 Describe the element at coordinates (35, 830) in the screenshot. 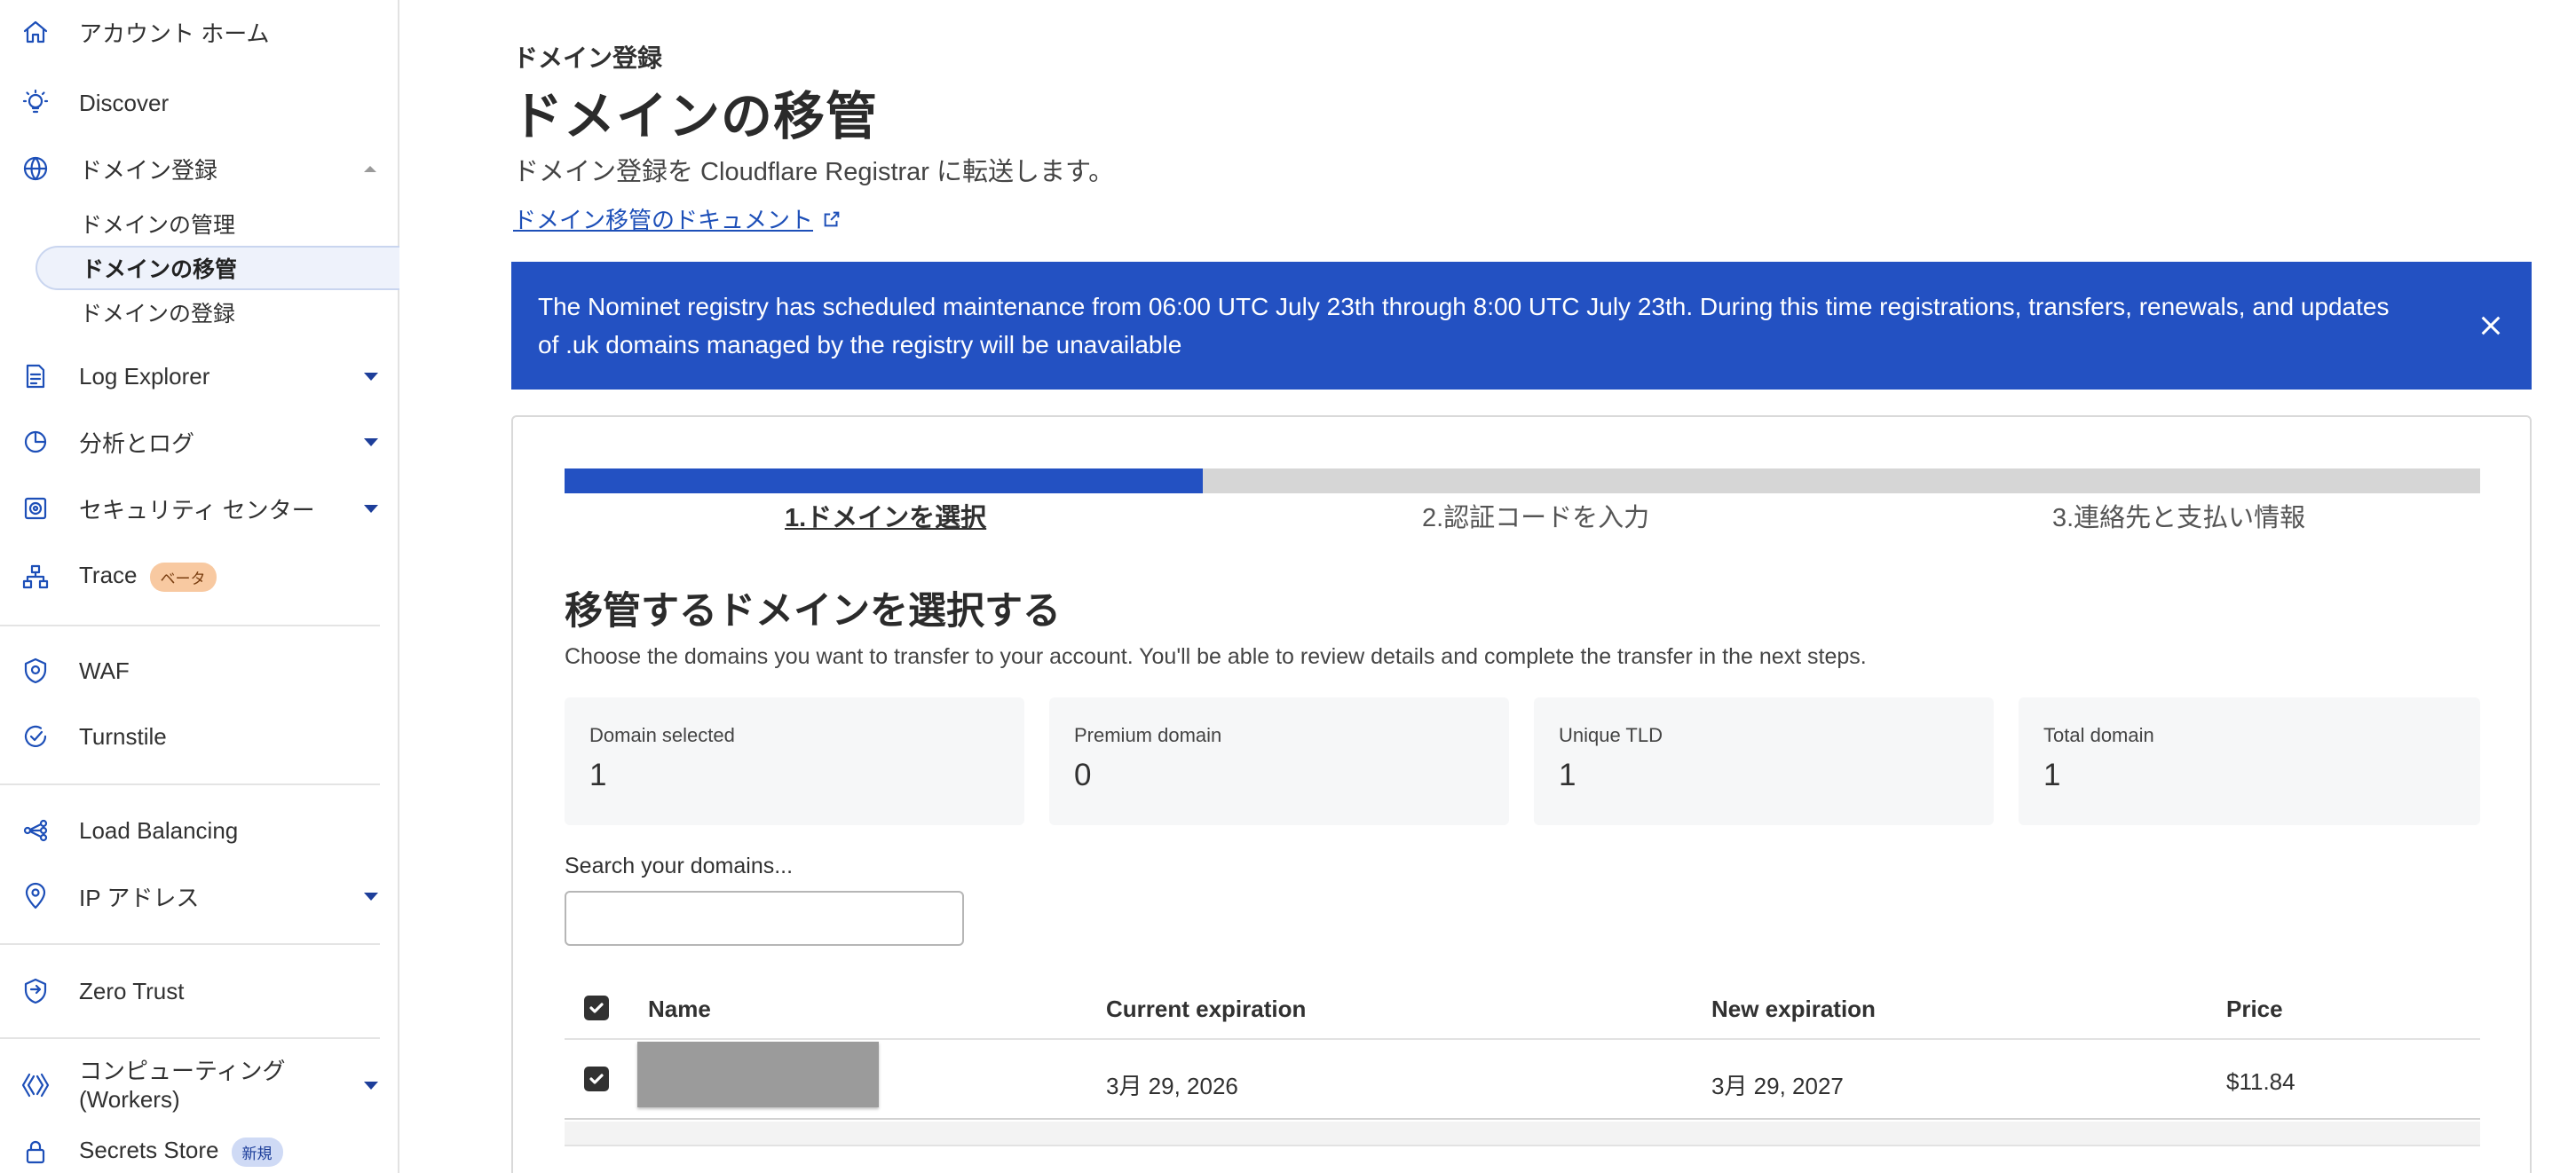

I see `load-balancing-icon` at that location.